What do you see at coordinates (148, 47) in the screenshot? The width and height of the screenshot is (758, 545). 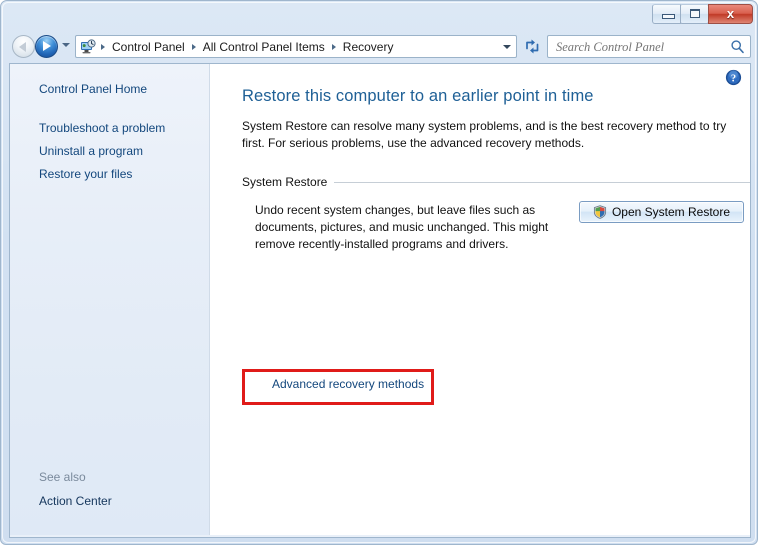 I see `breadcrumb-control-panel: Control Panel` at bounding box center [148, 47].